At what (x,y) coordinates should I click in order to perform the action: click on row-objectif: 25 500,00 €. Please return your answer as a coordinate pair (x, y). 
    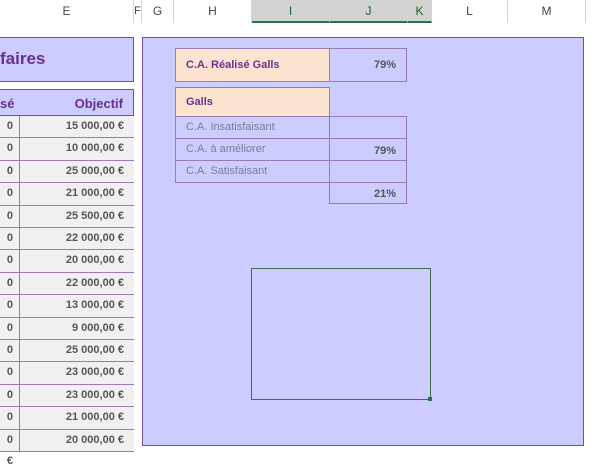
    Looking at the image, I should click on (94, 215).